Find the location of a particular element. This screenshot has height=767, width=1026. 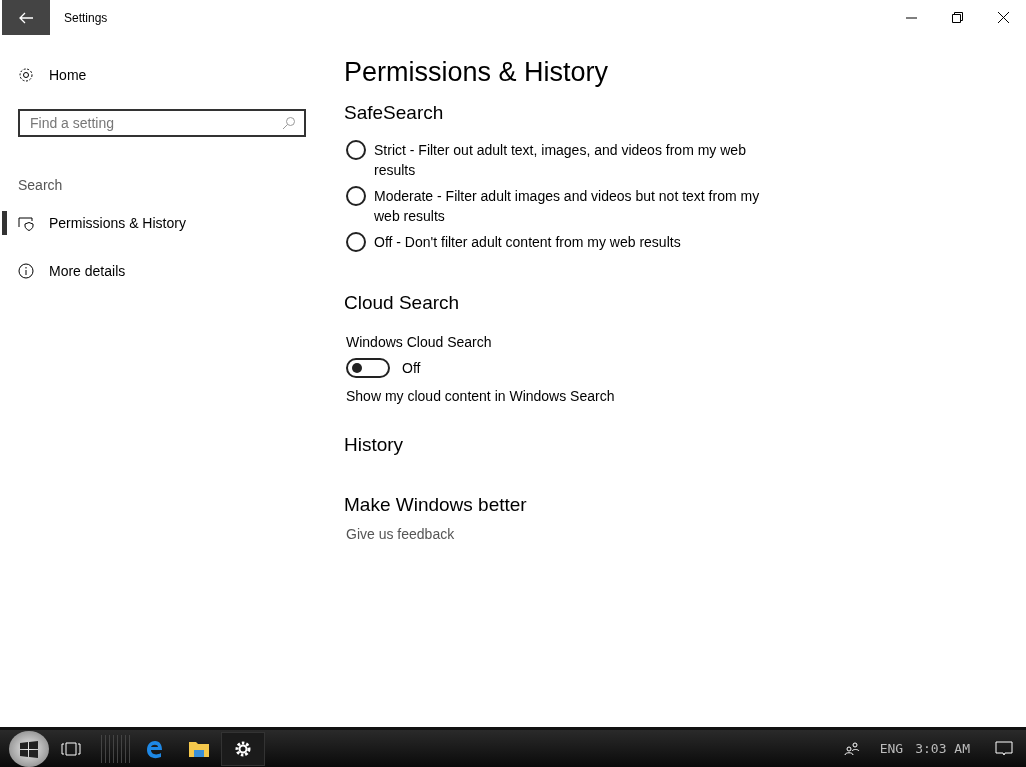

sidebar-item: More details is located at coordinates (160, 271).